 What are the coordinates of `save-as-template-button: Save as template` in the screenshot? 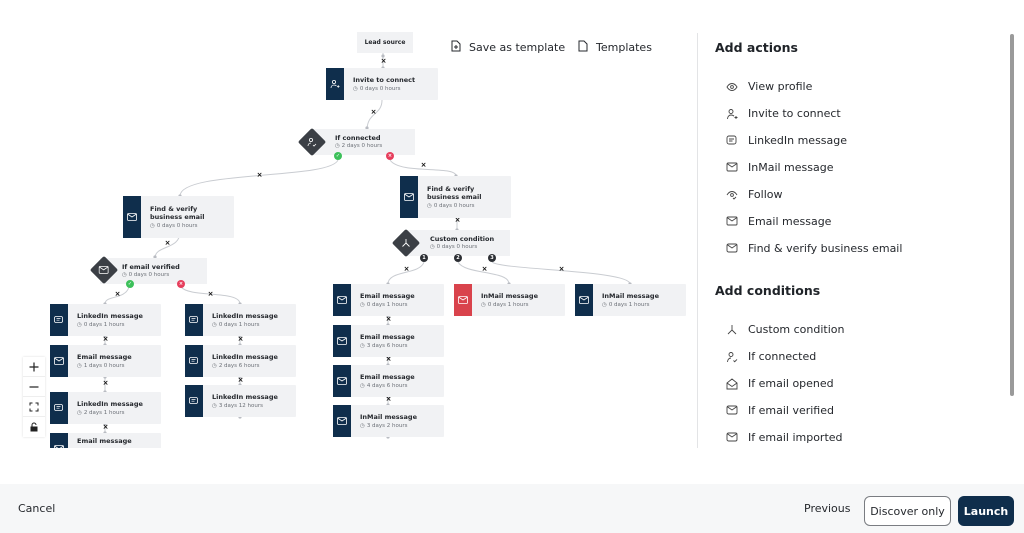 It's located at (508, 47).